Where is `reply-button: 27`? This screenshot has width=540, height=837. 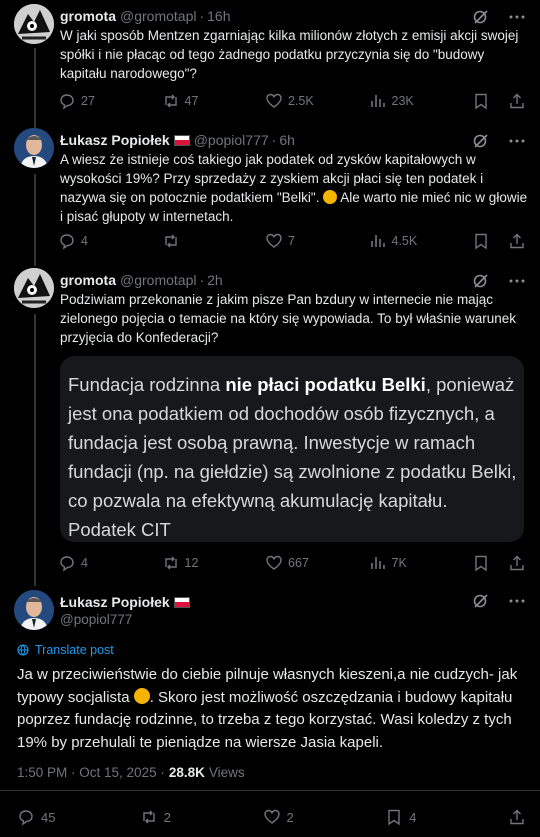
reply-button: 27 is located at coordinates (110, 101).